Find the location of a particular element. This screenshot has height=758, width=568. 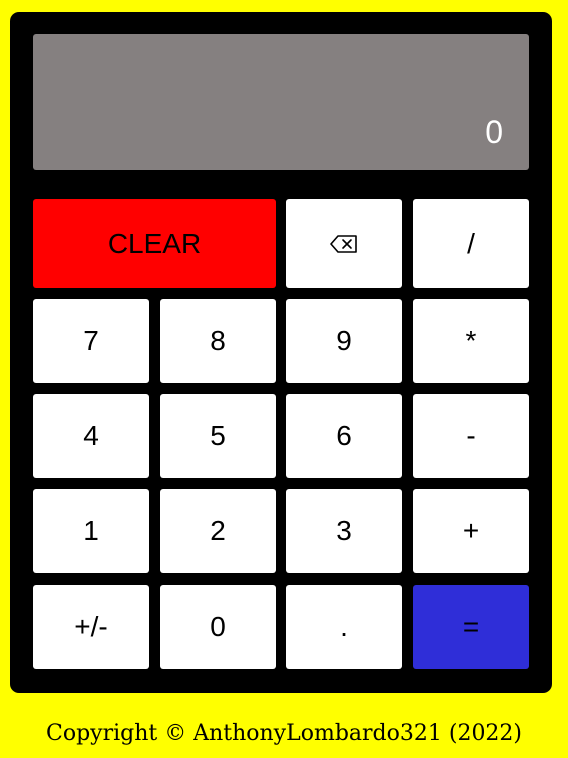

decimal-button: . is located at coordinates (344, 627).